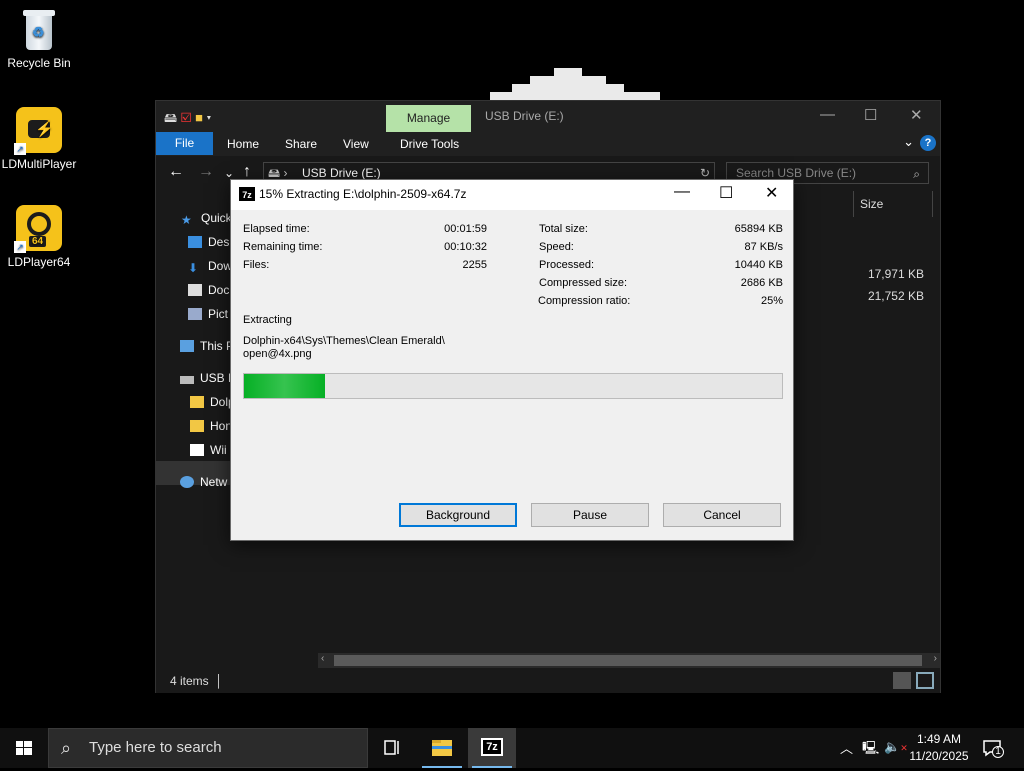  Describe the element at coordinates (429, 144) in the screenshot. I see `tab-drive-tools: Drive Tools` at that location.